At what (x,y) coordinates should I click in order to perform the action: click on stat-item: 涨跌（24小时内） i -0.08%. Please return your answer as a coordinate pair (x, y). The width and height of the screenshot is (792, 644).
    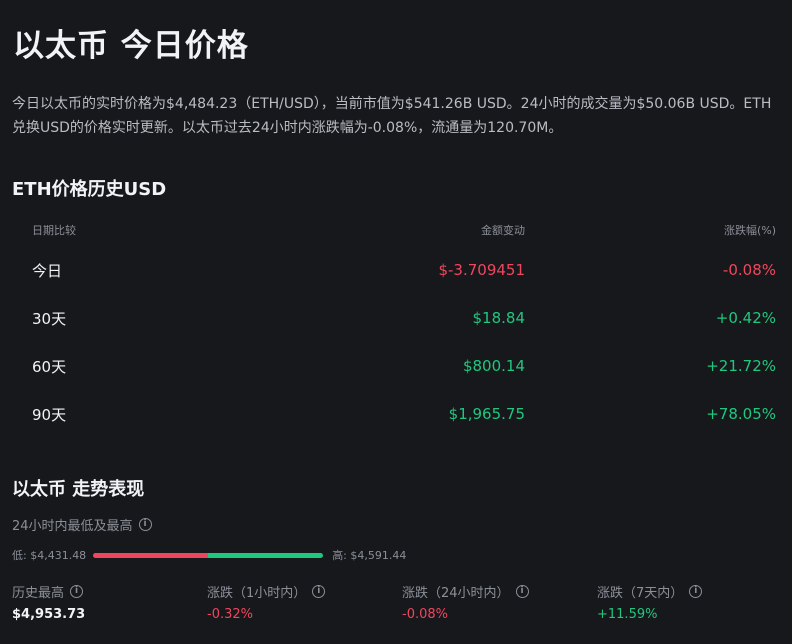
    Looking at the image, I should click on (499, 602).